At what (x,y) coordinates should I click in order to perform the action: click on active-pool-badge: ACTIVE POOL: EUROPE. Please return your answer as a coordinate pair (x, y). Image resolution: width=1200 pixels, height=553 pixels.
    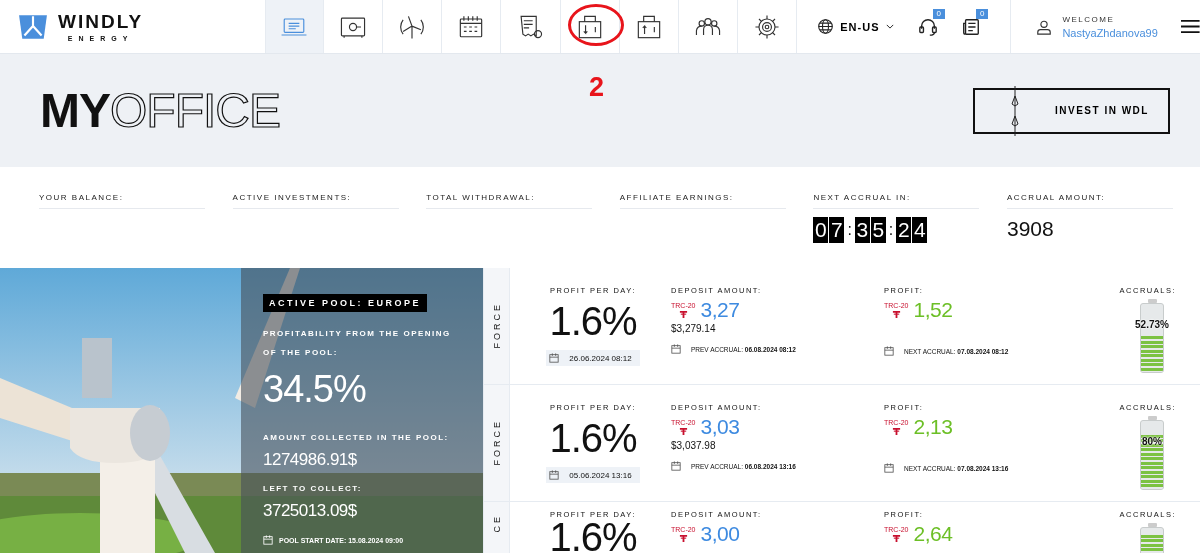
    Looking at the image, I should click on (345, 303).